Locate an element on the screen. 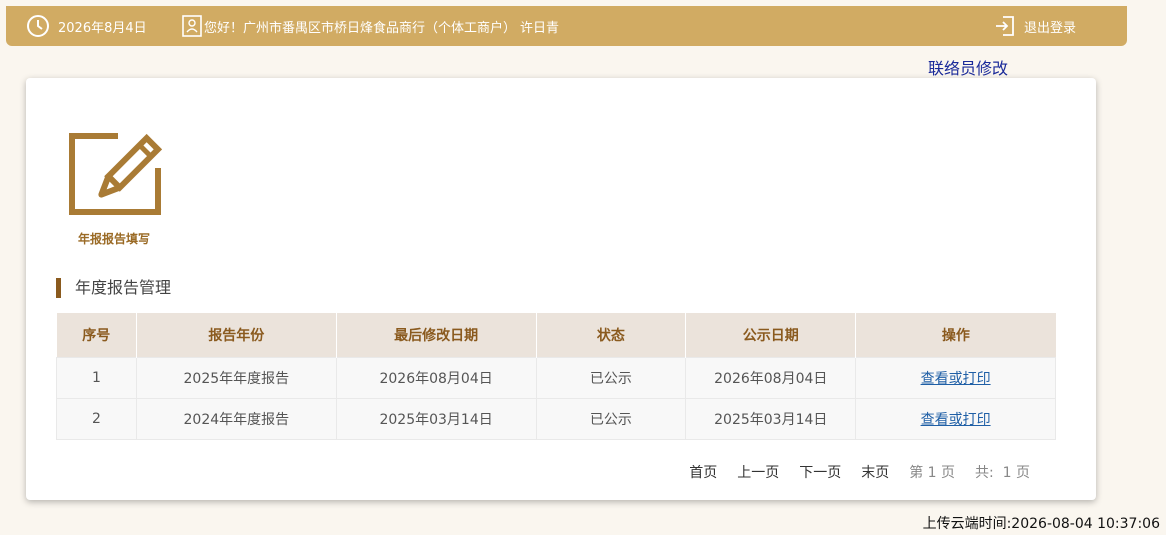  cell-report-year: 2025年年度报告 is located at coordinates (236, 377).